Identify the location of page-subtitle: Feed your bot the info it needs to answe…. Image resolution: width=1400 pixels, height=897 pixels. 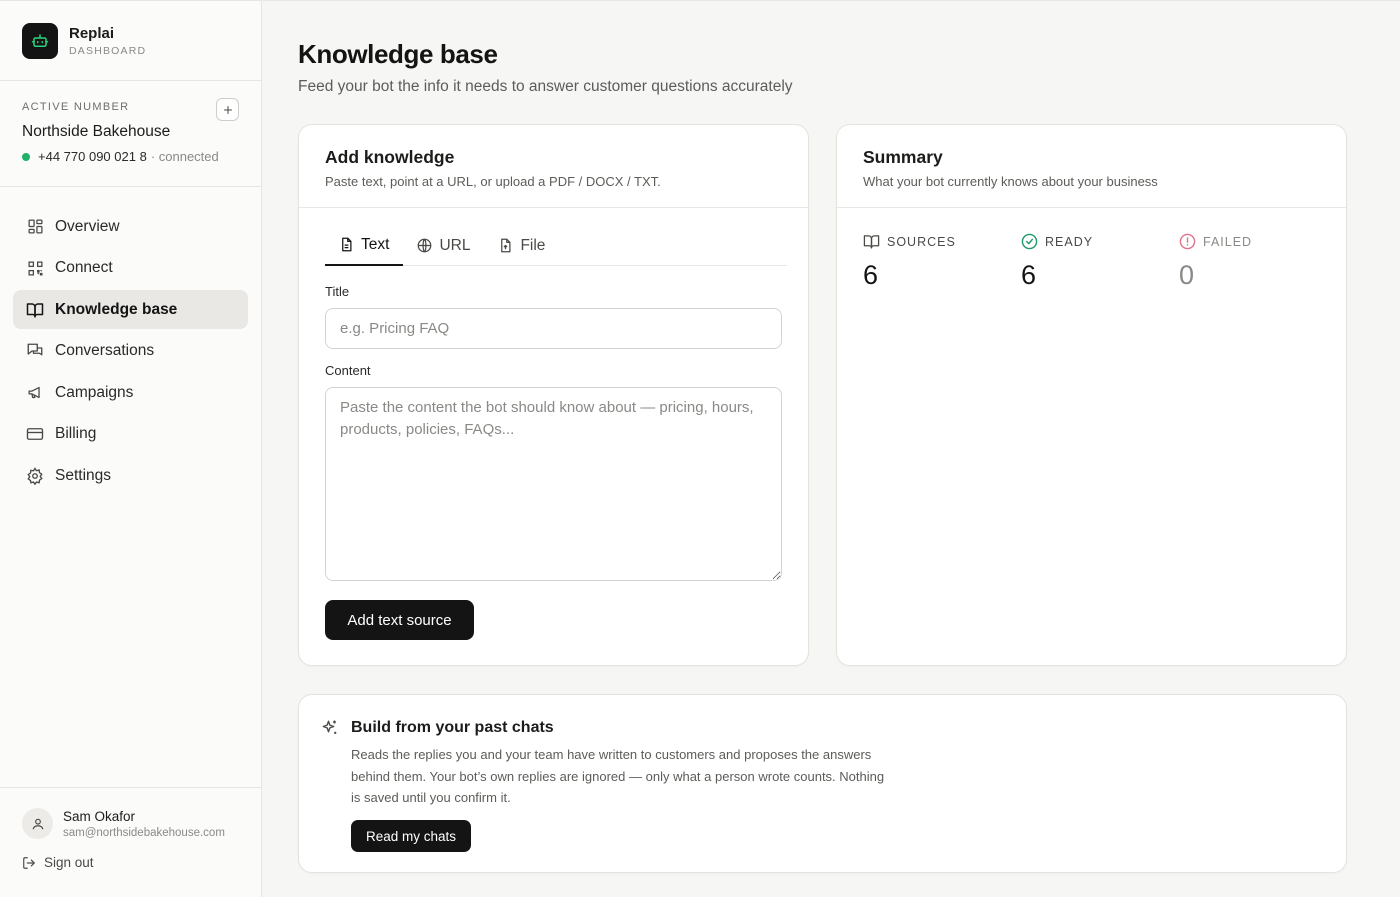
(545, 86).